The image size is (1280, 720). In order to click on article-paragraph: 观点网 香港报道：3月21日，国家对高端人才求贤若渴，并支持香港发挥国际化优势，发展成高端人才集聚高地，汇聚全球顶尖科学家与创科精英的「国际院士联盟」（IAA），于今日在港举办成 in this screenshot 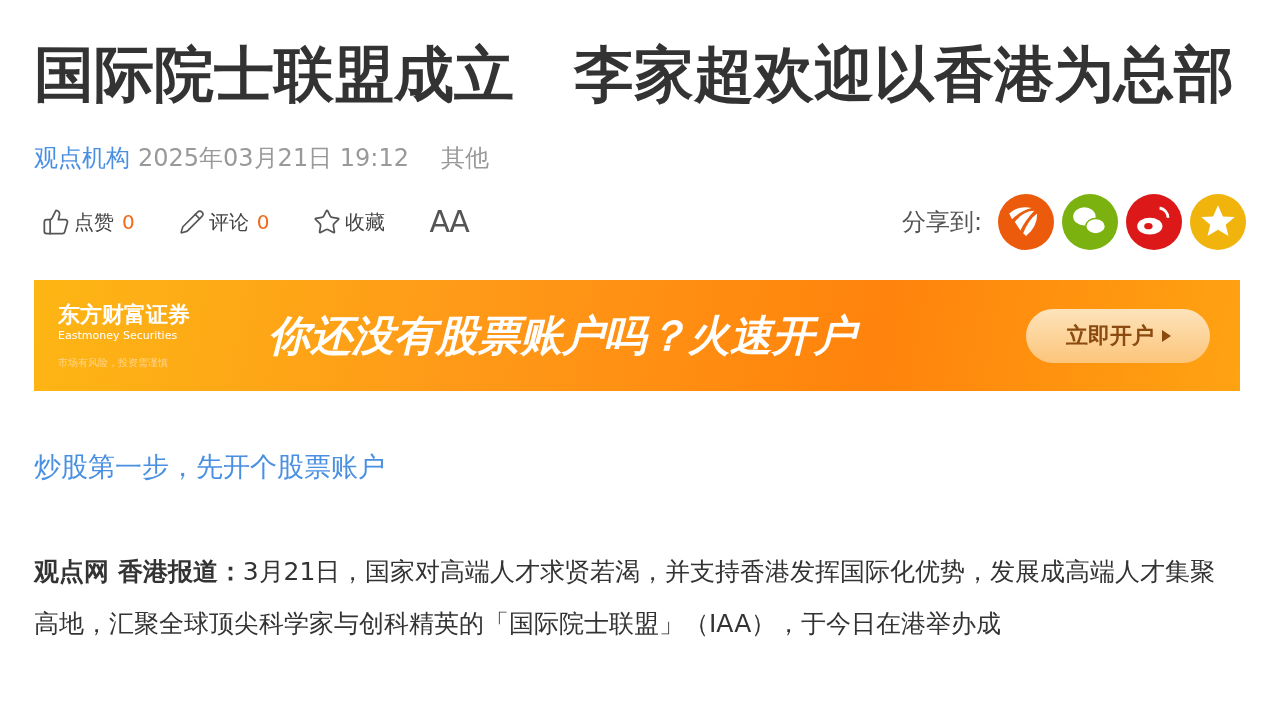, I will do `click(625, 597)`.